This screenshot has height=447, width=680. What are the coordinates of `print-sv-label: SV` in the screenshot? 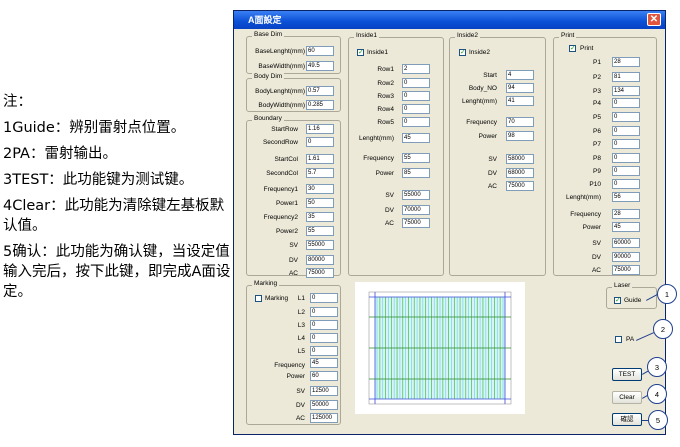 It's located at (596, 243).